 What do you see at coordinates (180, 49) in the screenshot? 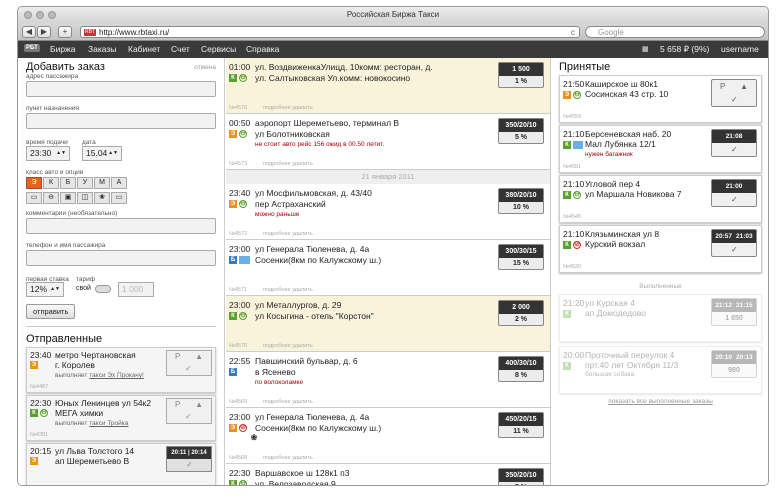
I see `nav-item-account: Счет` at bounding box center [180, 49].